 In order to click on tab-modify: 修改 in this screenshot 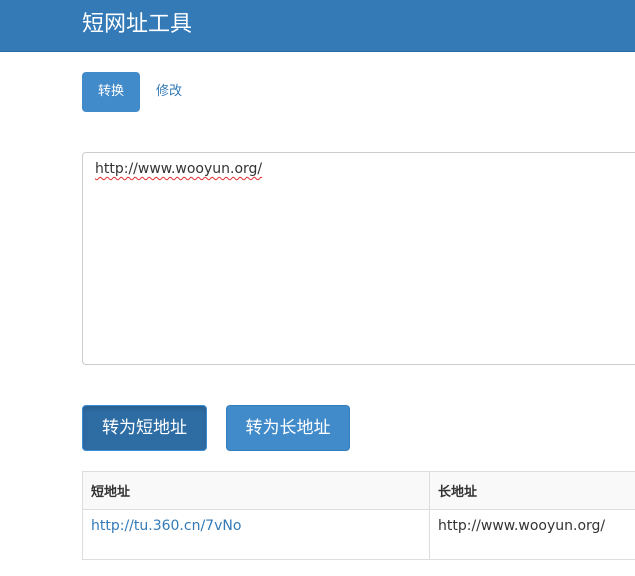, I will do `click(169, 92)`.